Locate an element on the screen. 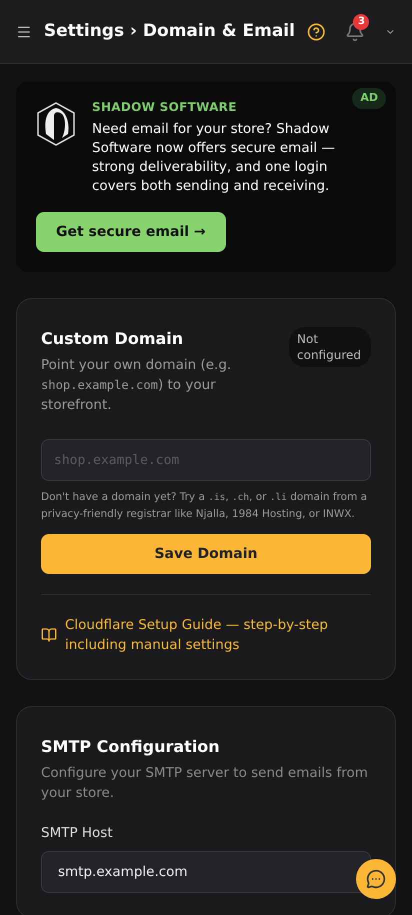 The width and height of the screenshot is (412, 915). notification-count: 3 is located at coordinates (361, 22).